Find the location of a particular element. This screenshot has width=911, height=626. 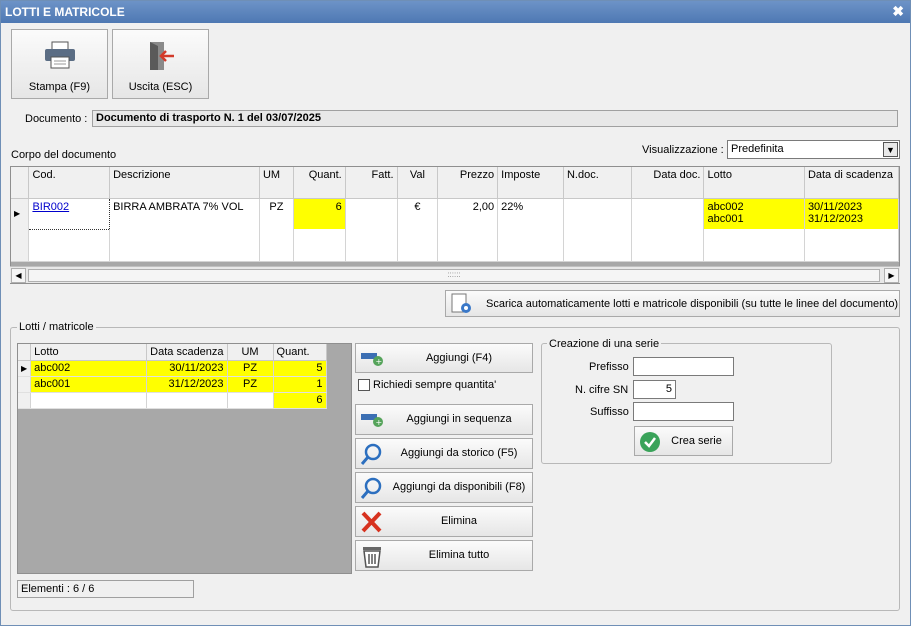

add-label: Aggiungi (F4) is located at coordinates (459, 358).